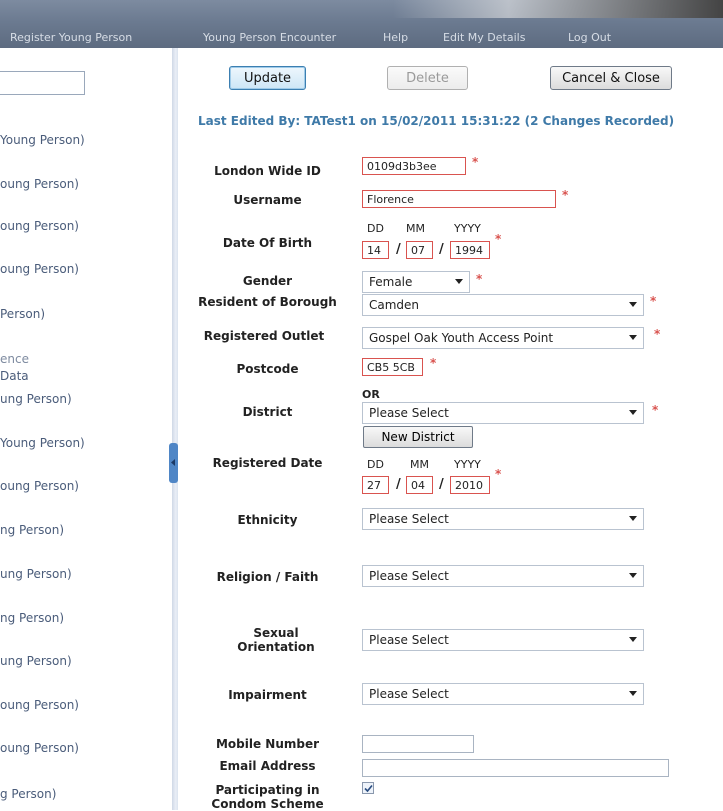  Describe the element at coordinates (267, 171) in the screenshot. I see `london-id-label: London Wide ID` at that location.